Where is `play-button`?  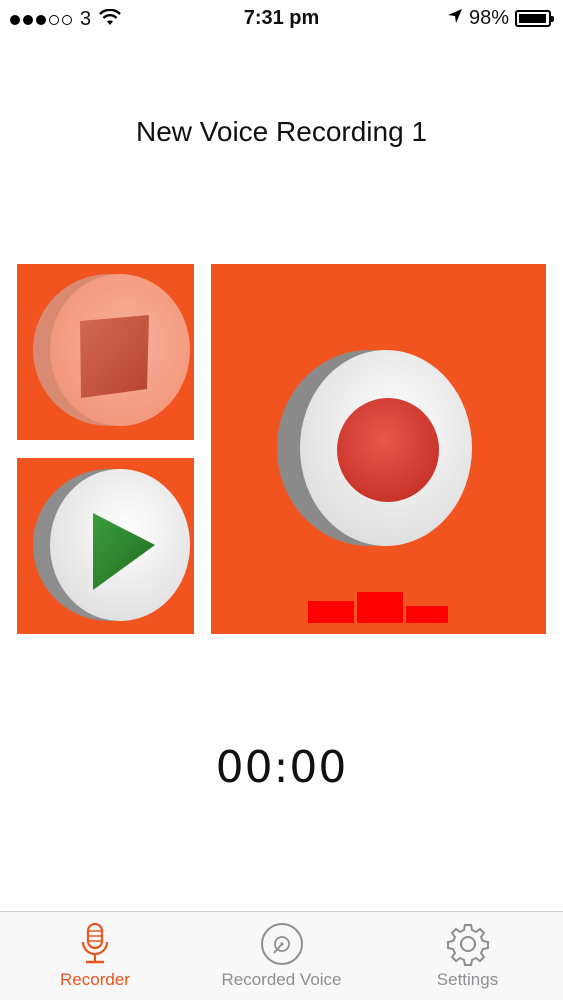 play-button is located at coordinates (105, 546).